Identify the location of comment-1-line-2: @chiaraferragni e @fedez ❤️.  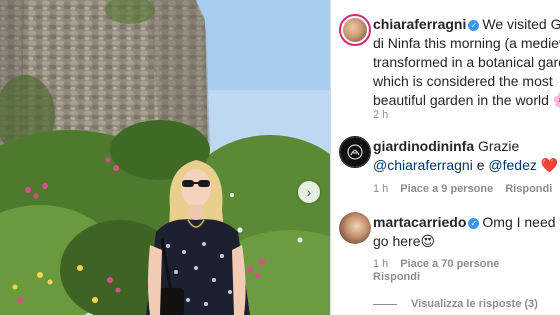
(465, 165).